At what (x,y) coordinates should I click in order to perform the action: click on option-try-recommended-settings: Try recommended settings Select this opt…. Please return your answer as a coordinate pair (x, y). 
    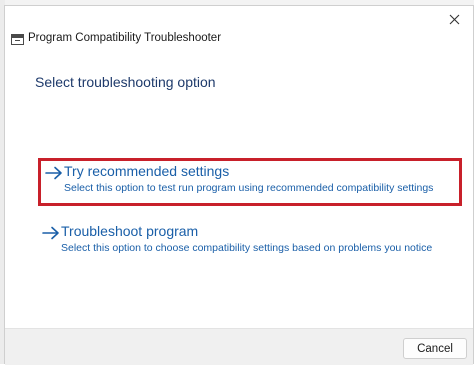
    Looking at the image, I should click on (250, 182).